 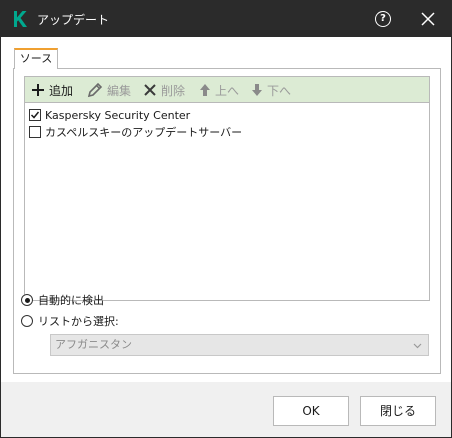 I want to click on move-down-button: 下へ, so click(x=271, y=90).